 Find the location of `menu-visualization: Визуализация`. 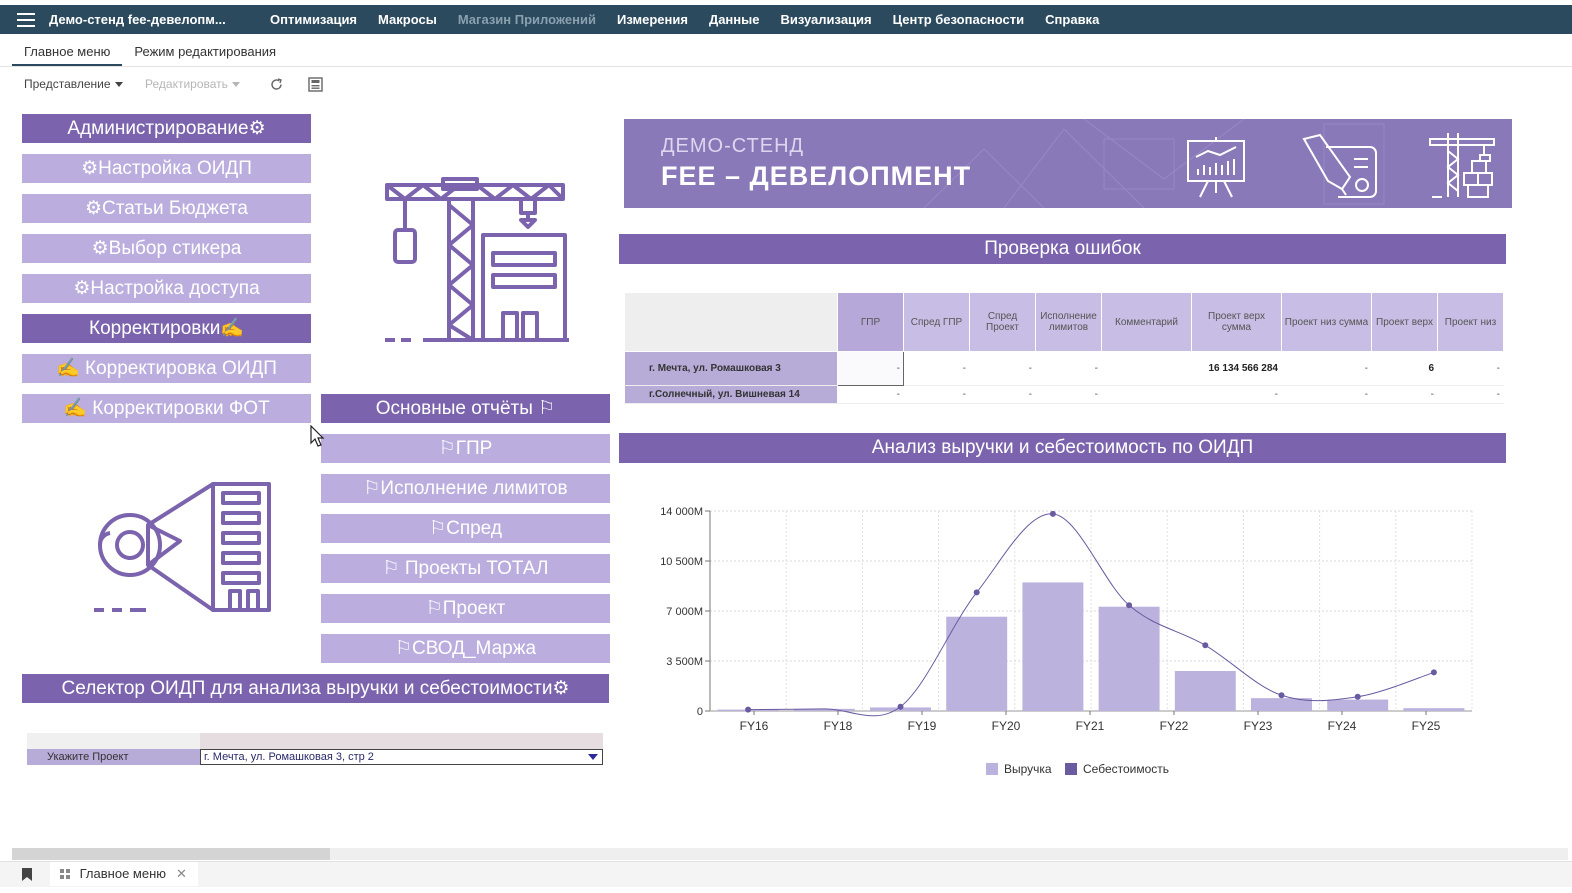

menu-visualization: Визуализация is located at coordinates (825, 19).